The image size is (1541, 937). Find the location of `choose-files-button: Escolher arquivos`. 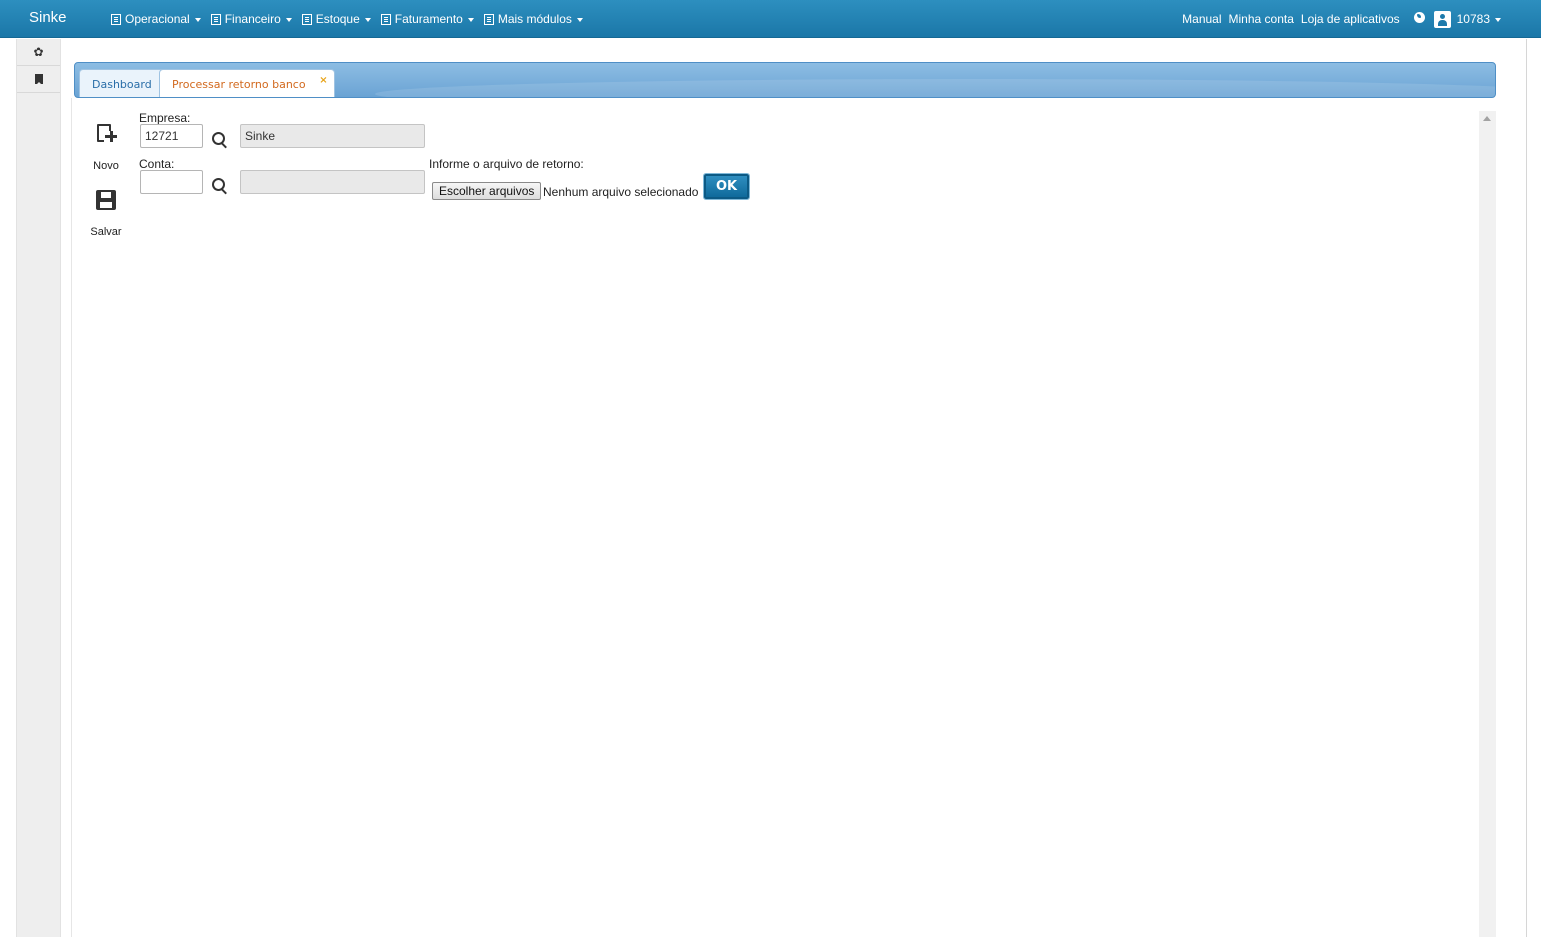

choose-files-button: Escolher arquivos is located at coordinates (487, 191).